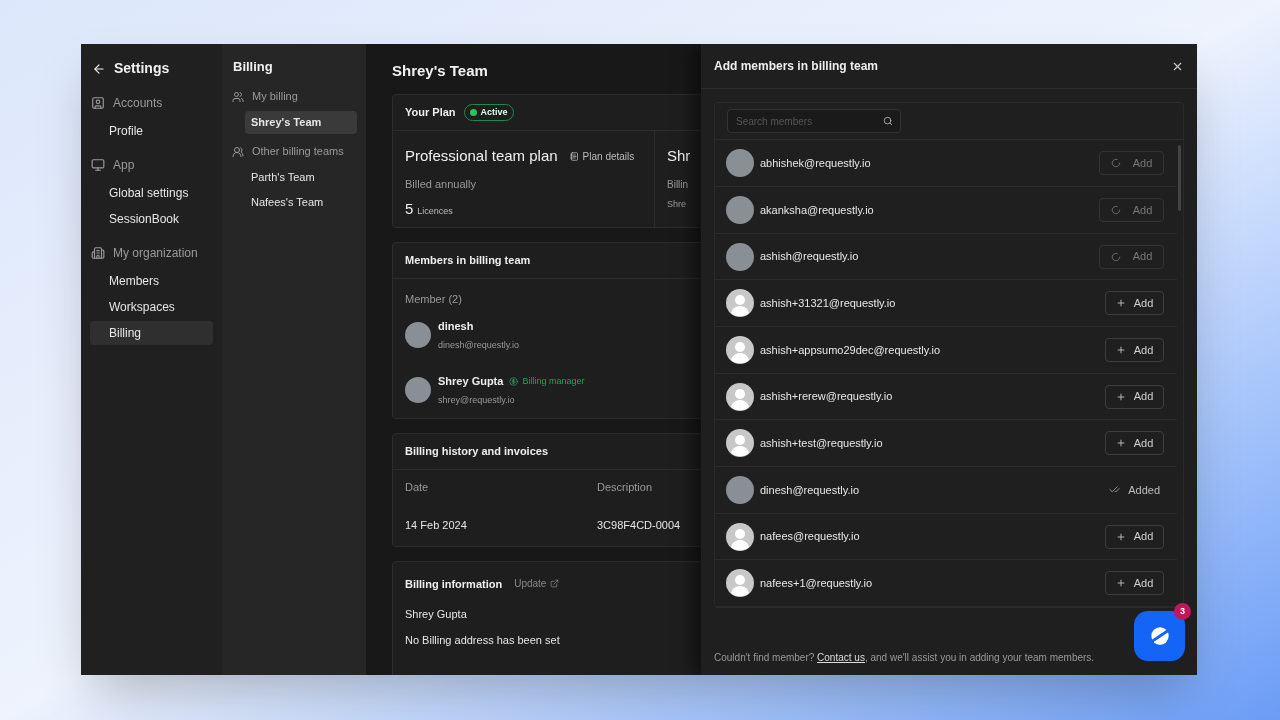  I want to click on sidebar-item: Global settings, so click(151, 193).